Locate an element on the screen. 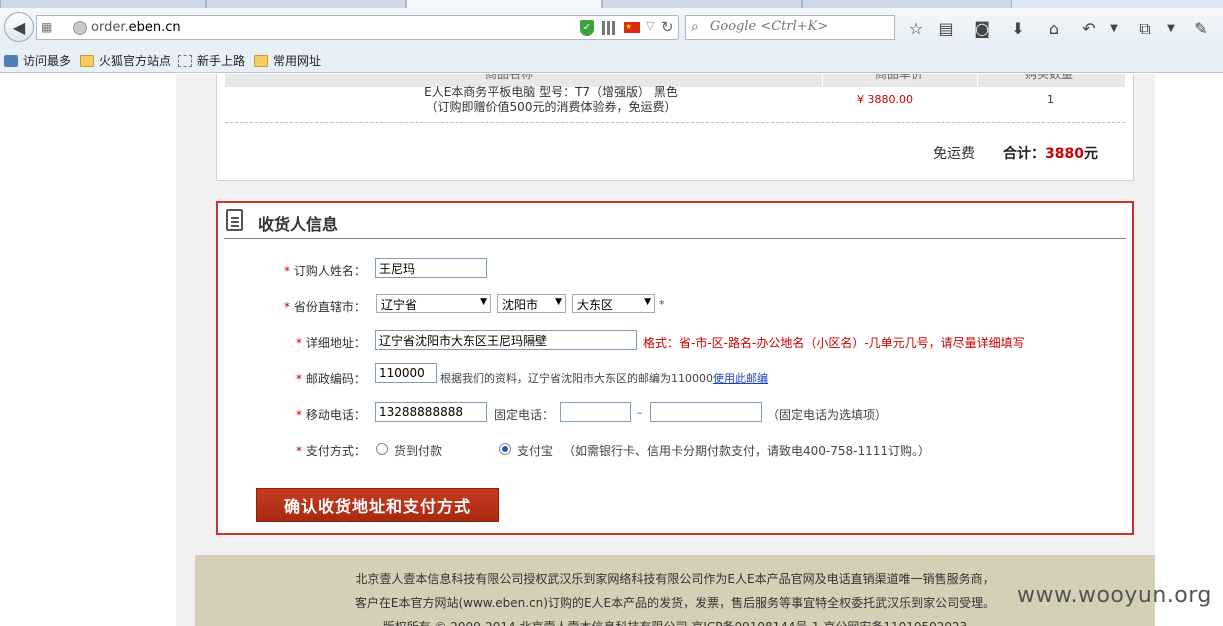 The height and width of the screenshot is (626, 1223). landline-label: 固定电话： is located at coordinates (524, 415).